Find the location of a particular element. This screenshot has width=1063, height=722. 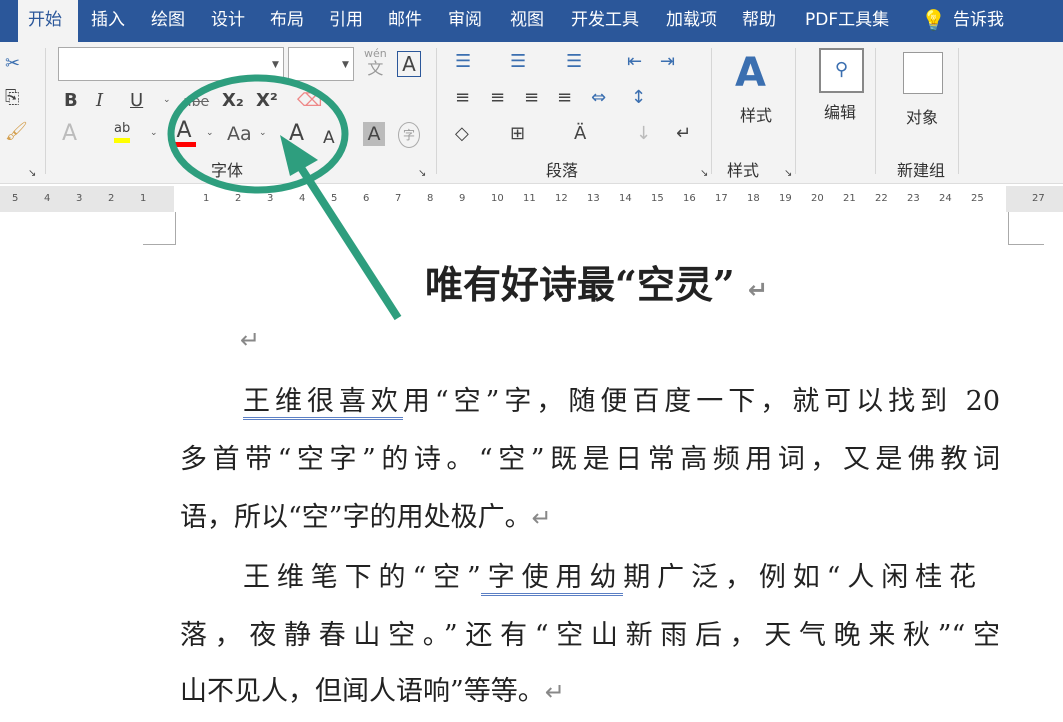

annotation-arrow is located at coordinates (347, 239).